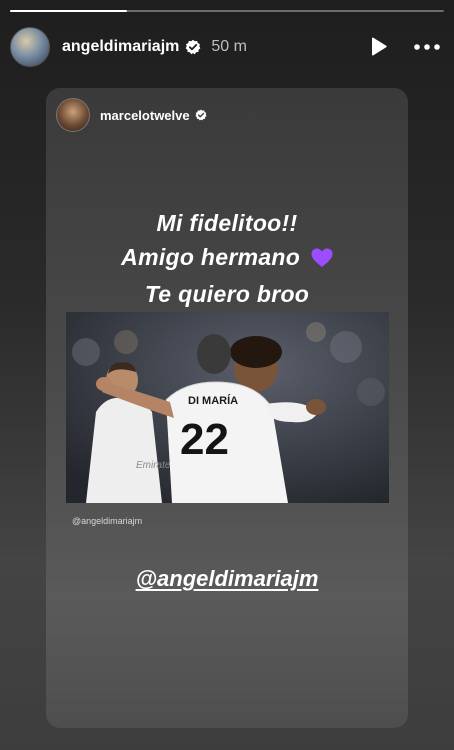  I want to click on play-icon, so click(379, 46).